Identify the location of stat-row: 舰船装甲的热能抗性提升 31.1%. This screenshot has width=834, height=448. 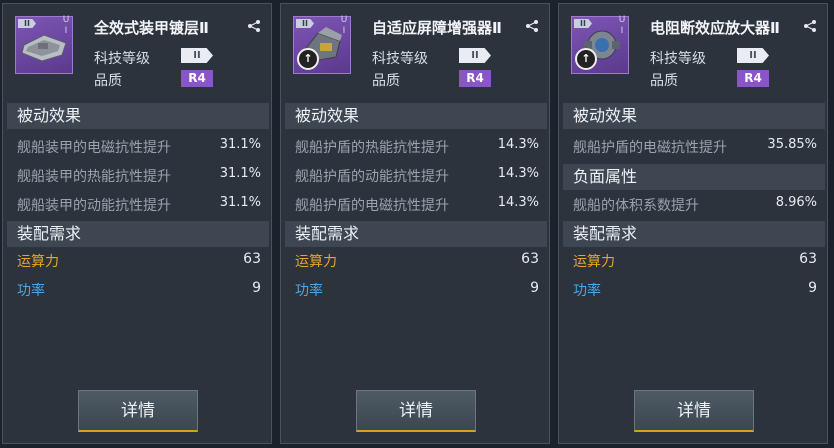
(139, 175).